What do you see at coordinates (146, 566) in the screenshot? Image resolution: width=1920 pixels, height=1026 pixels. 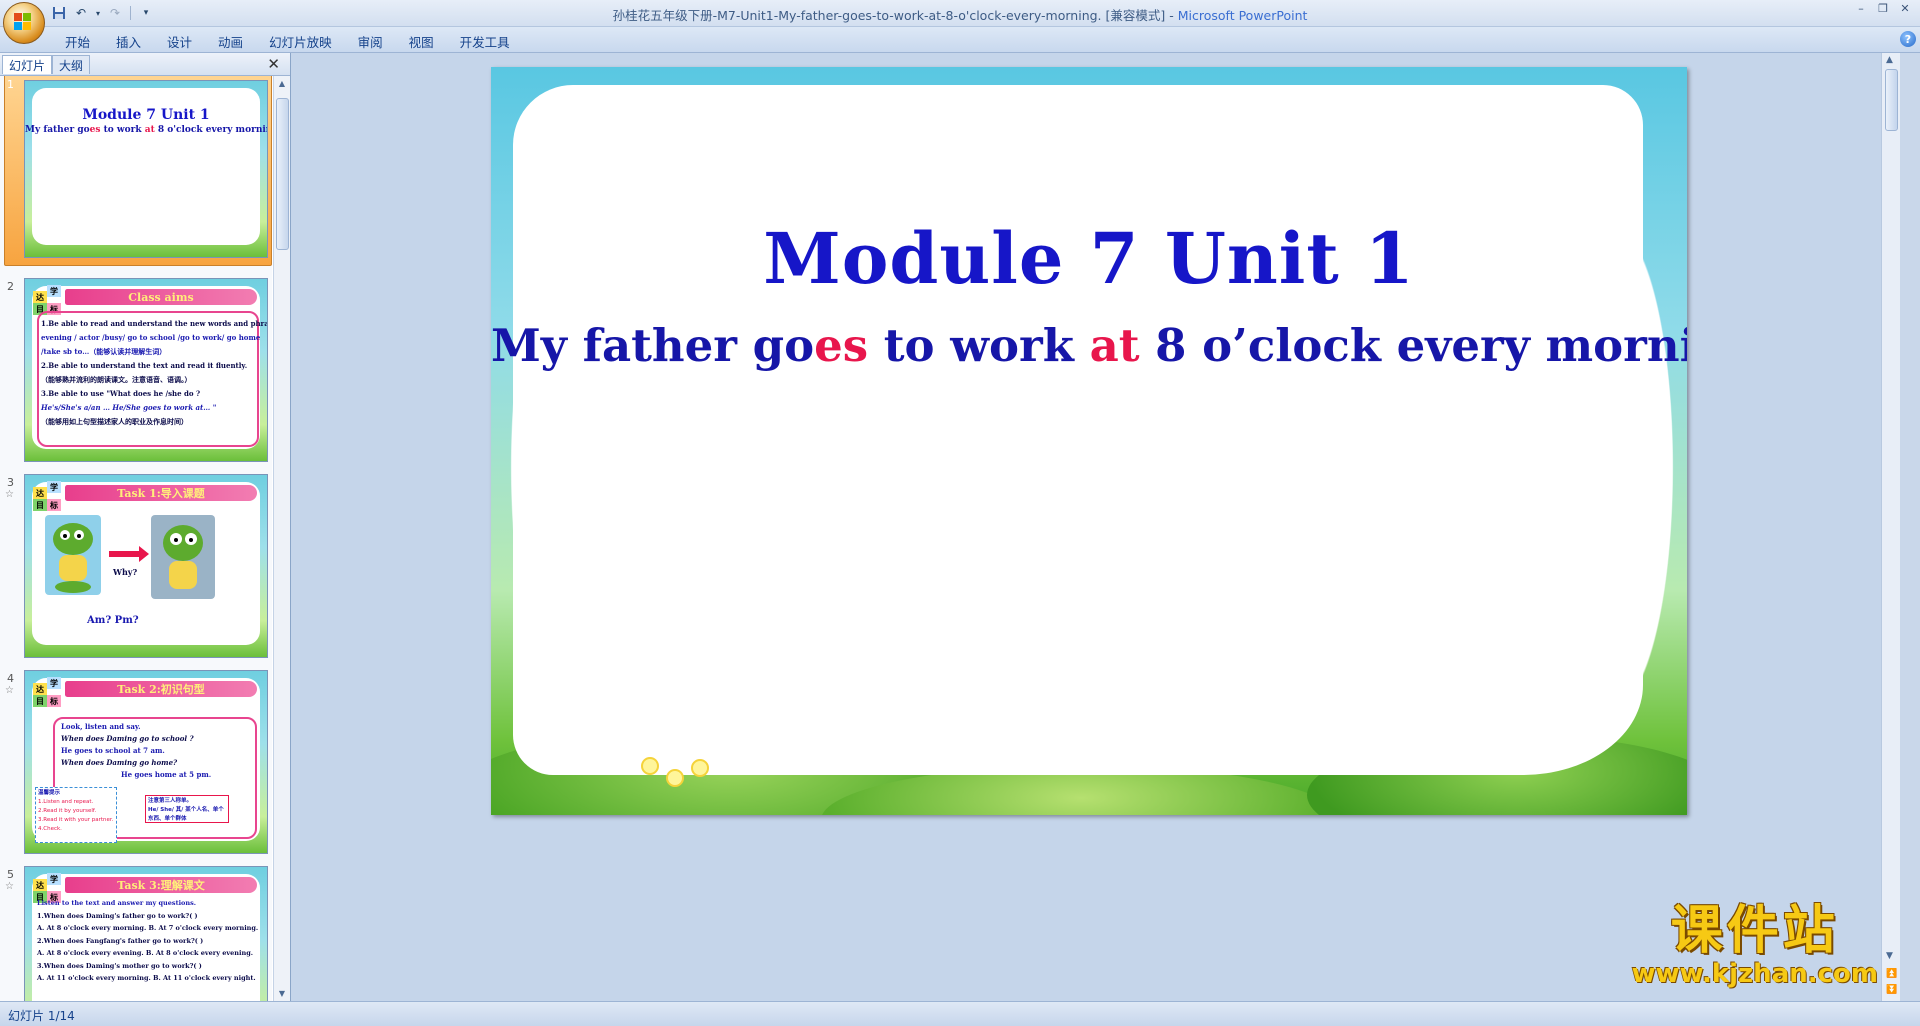 I see `slide-preview: 达学目标 Task 1:导入课题 Why? Am? Pm?` at bounding box center [146, 566].